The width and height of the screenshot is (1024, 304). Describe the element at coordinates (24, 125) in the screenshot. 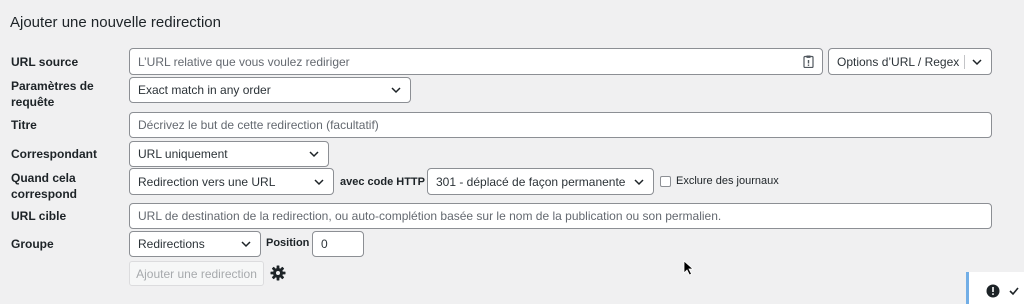

I see `label-title: Titre` at that location.